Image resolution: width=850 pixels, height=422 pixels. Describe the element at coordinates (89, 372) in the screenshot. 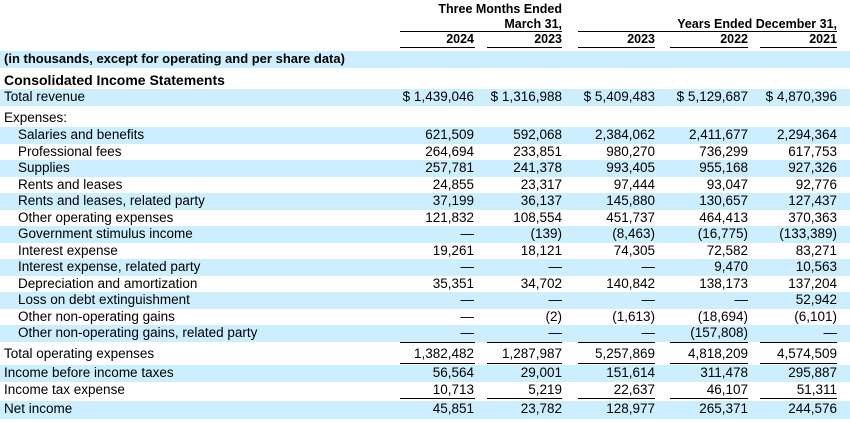

I see `row-label: Income before income taxes` at that location.